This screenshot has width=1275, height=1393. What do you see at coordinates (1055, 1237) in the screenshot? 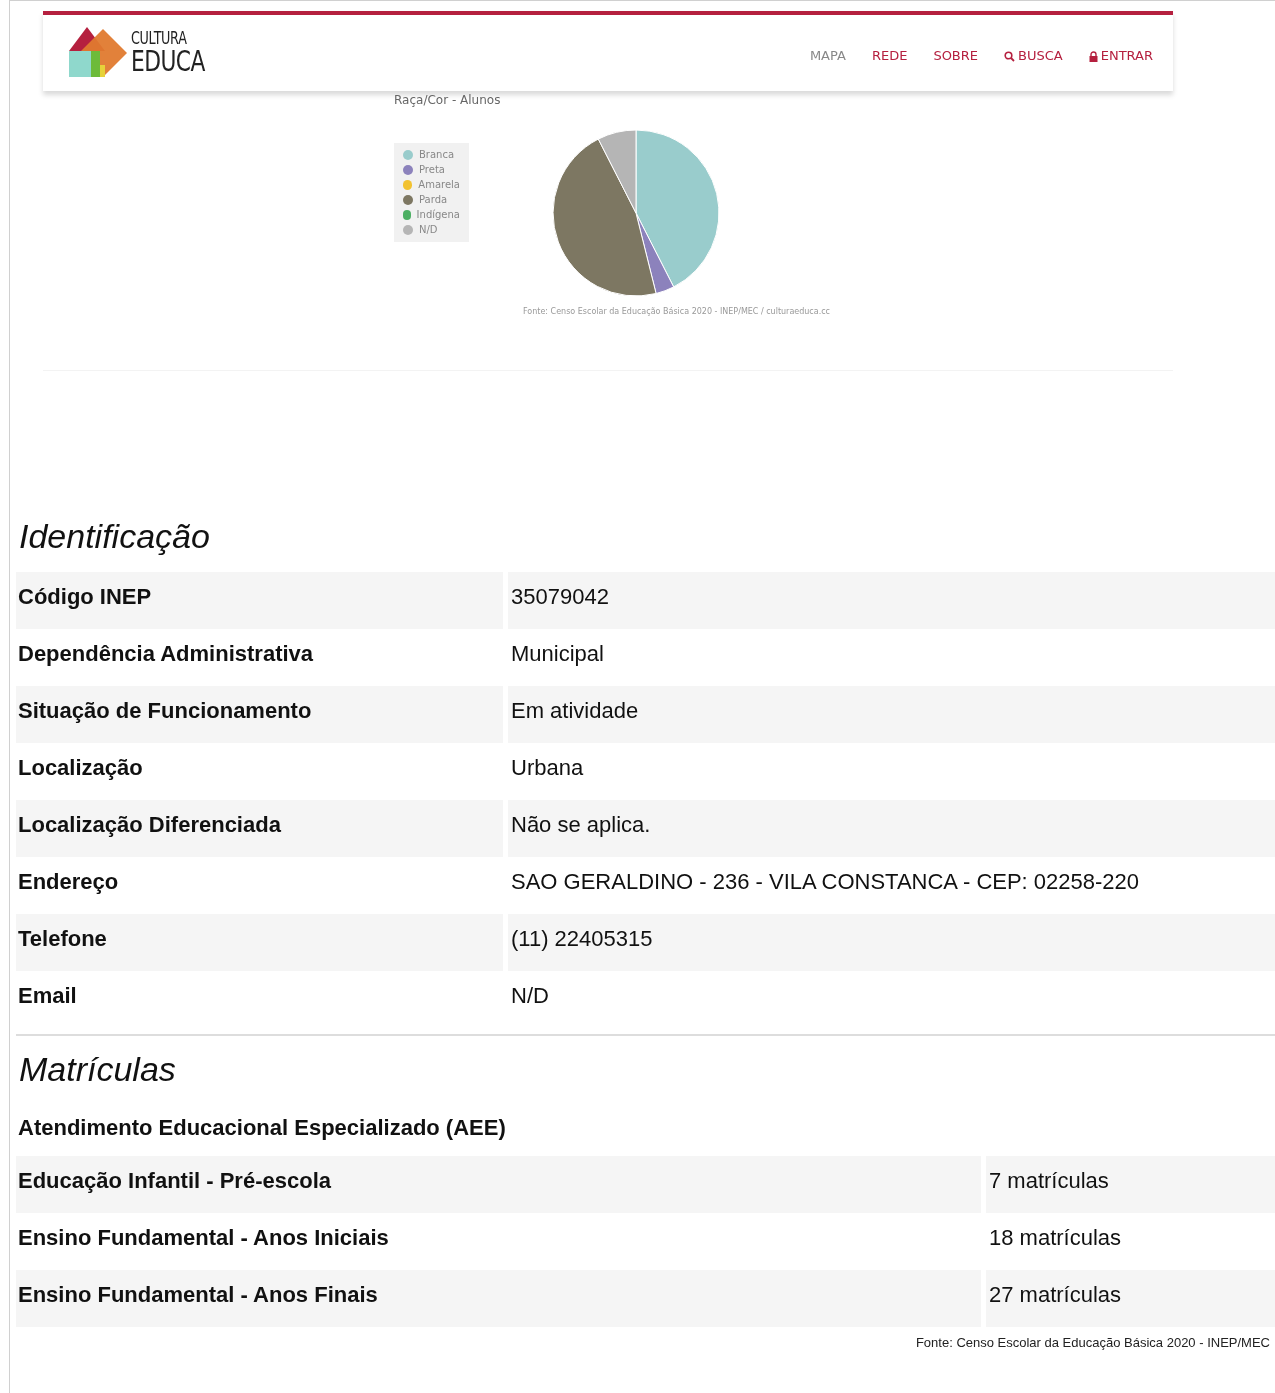
I see `table-value-cell-text: 18 matrículas` at bounding box center [1055, 1237].